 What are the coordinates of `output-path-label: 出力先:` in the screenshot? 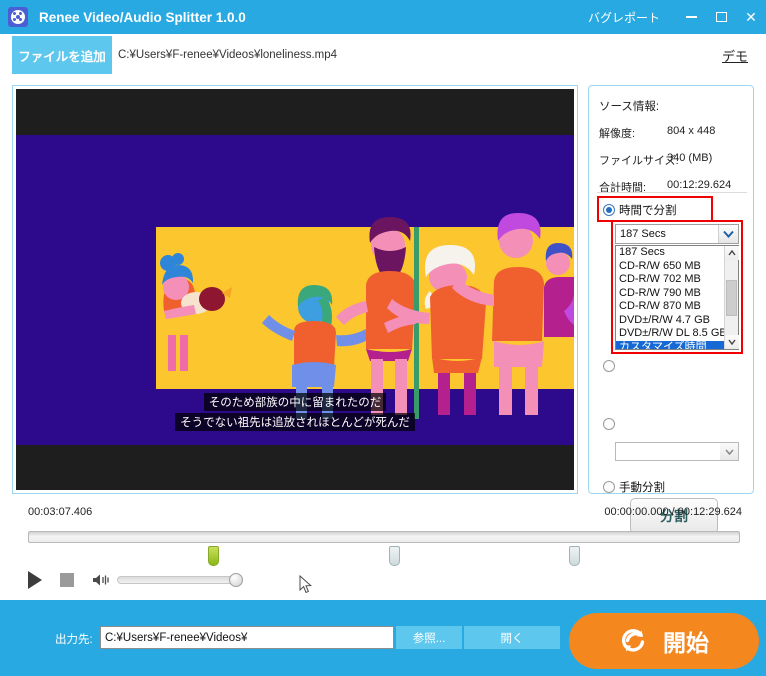 It's located at (74, 640).